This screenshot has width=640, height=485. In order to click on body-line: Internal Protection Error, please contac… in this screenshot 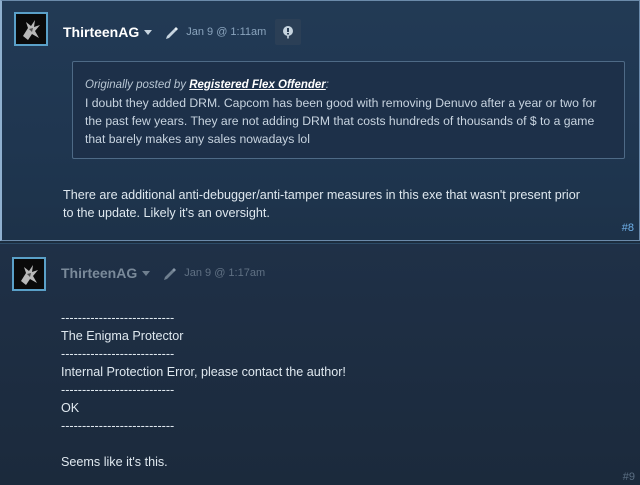, I will do `click(203, 372)`.